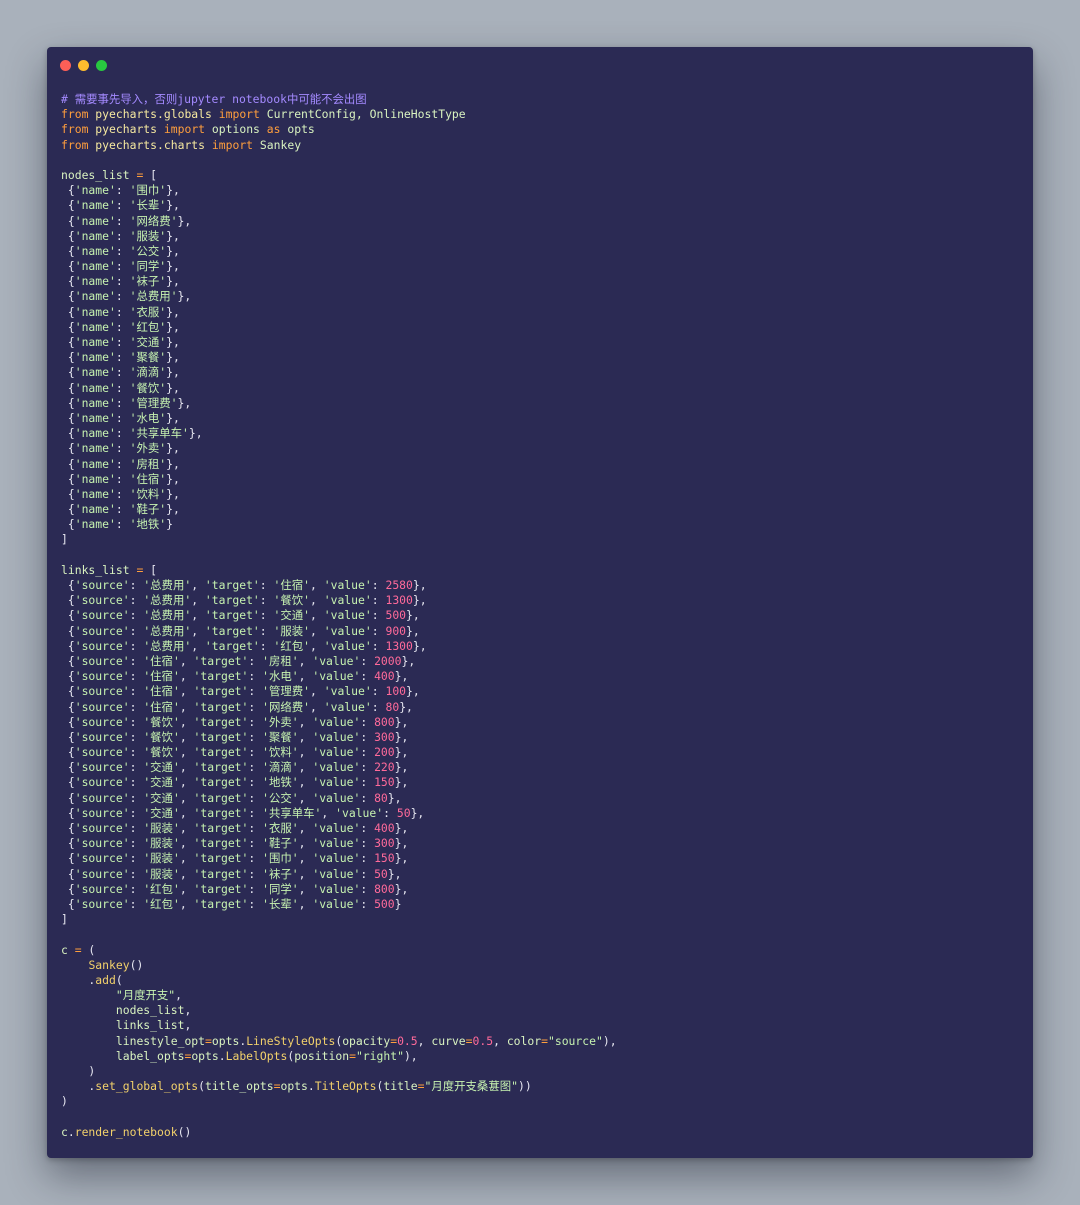  What do you see at coordinates (148, 509) in the screenshot?
I see `code-token-str: '鞋子'` at bounding box center [148, 509].